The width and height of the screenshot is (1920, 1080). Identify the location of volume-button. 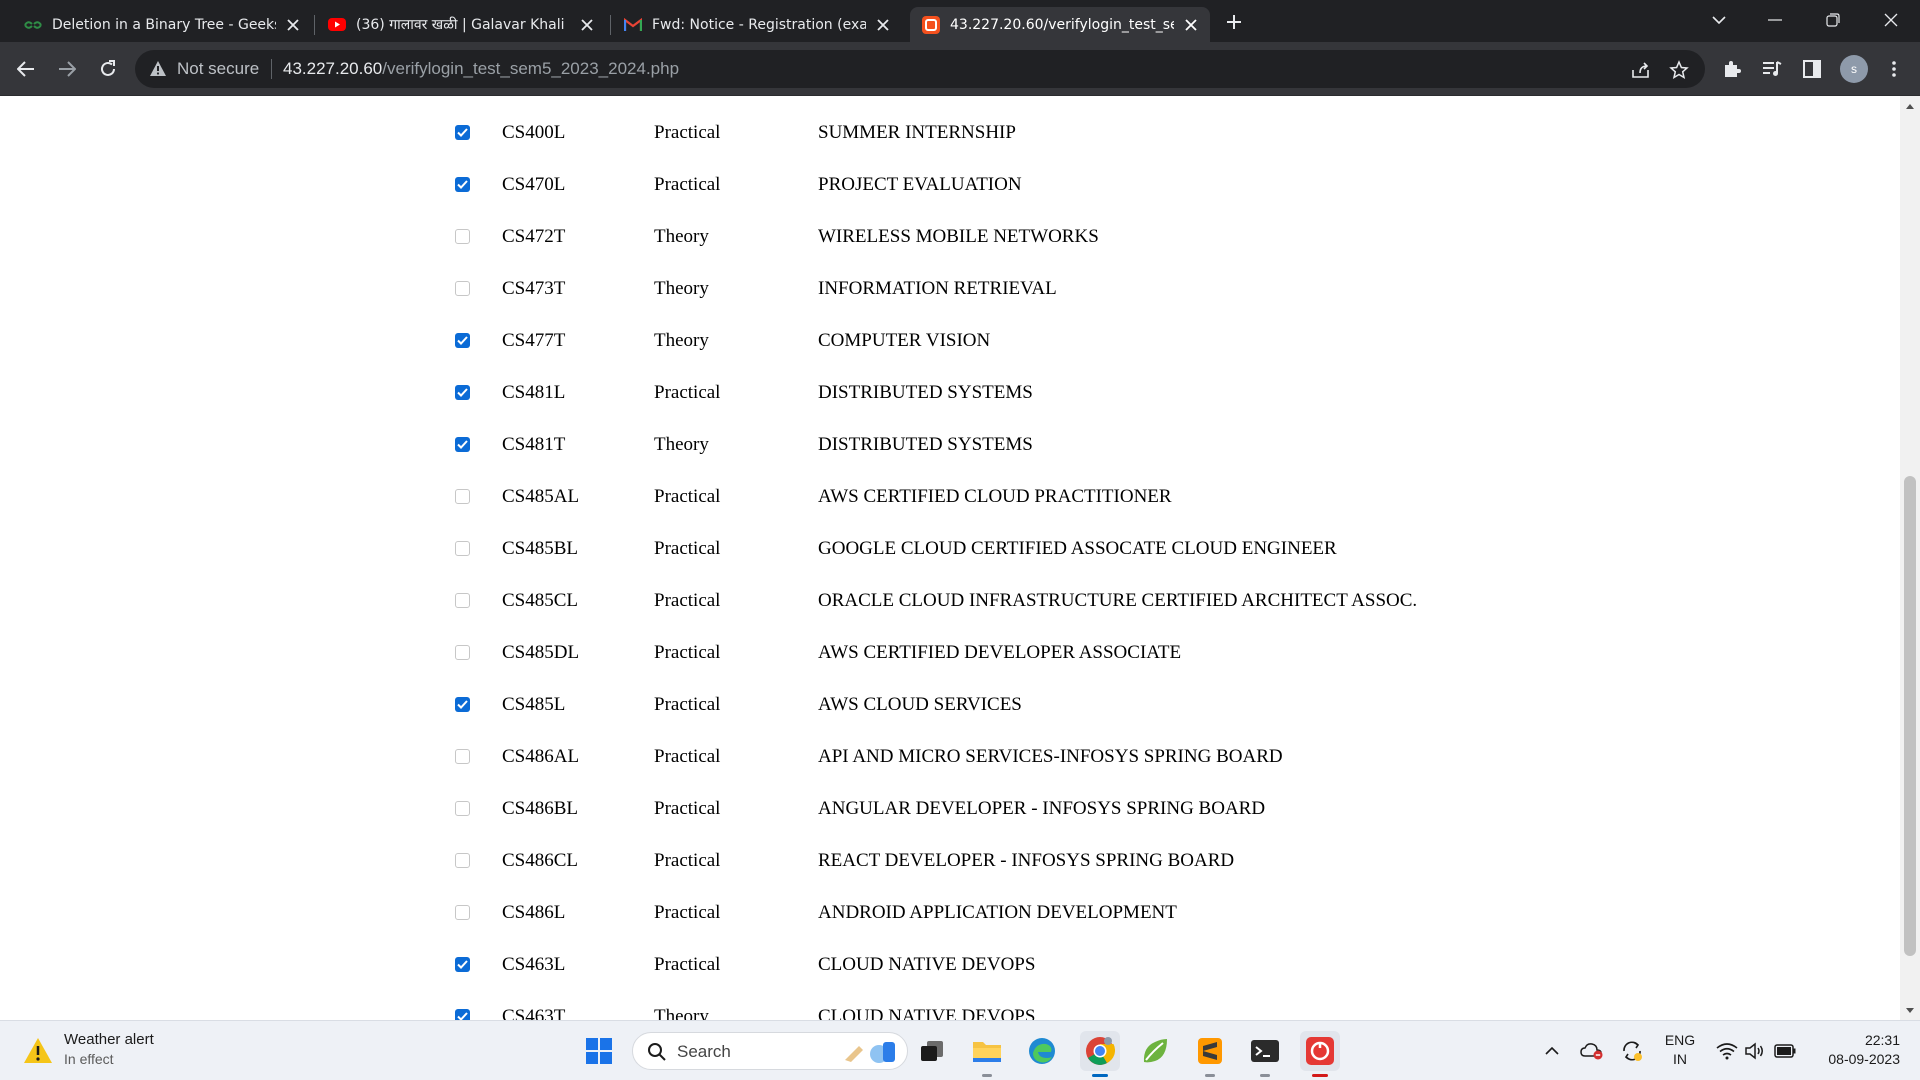
(1755, 1051).